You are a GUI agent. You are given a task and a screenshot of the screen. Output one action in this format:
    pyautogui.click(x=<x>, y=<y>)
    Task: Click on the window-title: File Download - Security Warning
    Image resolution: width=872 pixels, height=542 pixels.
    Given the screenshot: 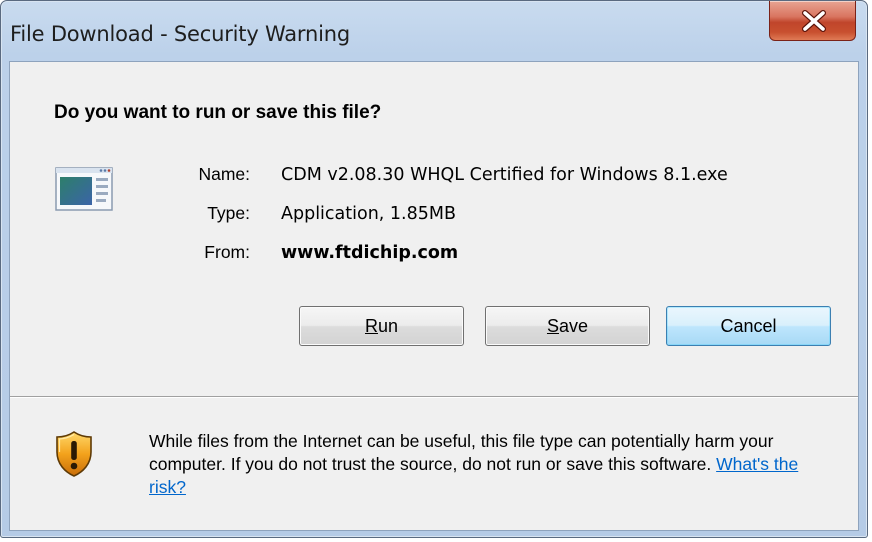 What is the action you would take?
    pyautogui.click(x=180, y=34)
    